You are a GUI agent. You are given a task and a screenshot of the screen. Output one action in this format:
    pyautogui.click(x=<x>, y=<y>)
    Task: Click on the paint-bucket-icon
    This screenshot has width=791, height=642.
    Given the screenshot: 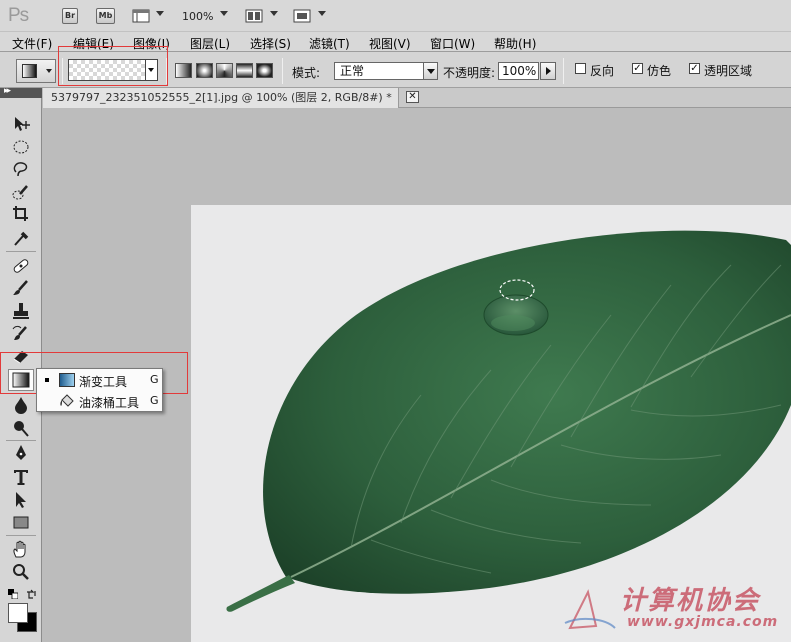 What is the action you would take?
    pyautogui.click(x=67, y=400)
    